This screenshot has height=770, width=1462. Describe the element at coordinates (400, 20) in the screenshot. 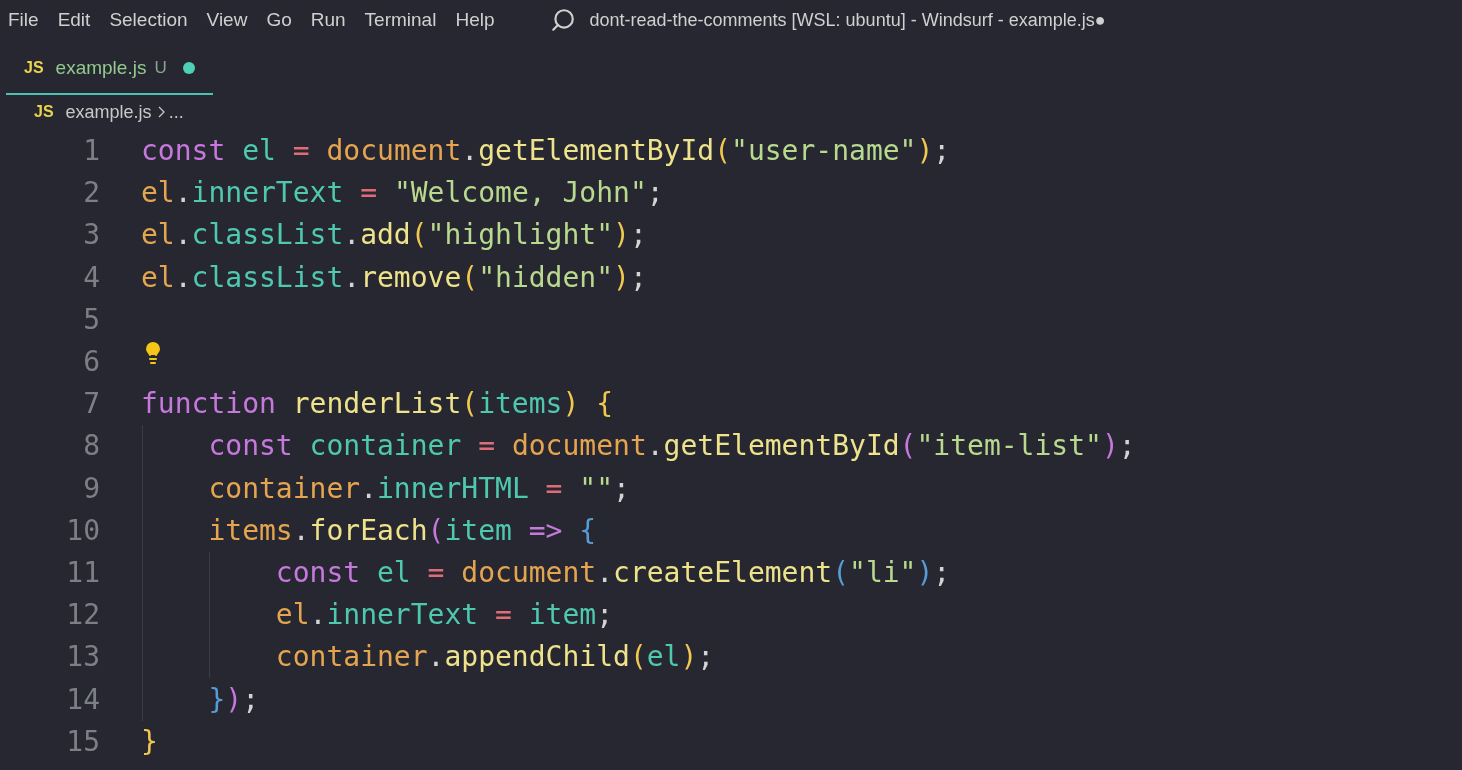

I see `menu-item: Terminal` at that location.